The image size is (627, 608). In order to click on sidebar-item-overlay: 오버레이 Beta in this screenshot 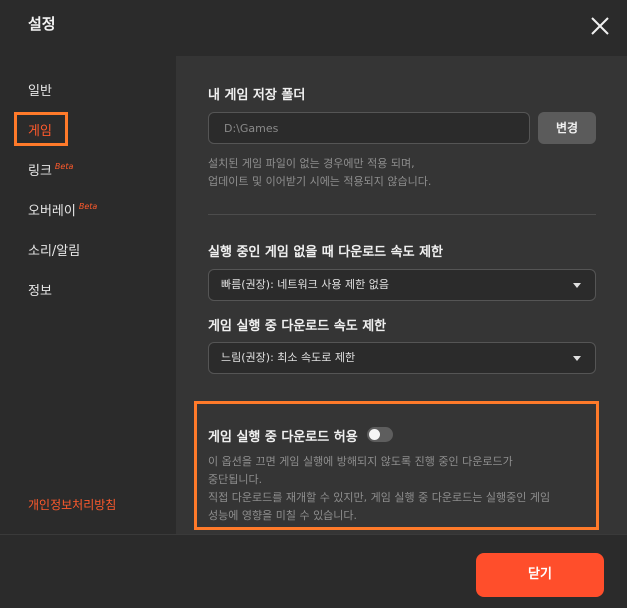, I will do `click(62, 209)`.